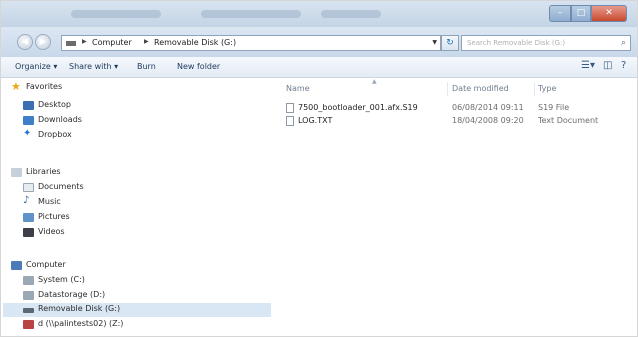  What do you see at coordinates (560, 13) in the screenshot?
I see `minimize-button: –` at bounding box center [560, 13].